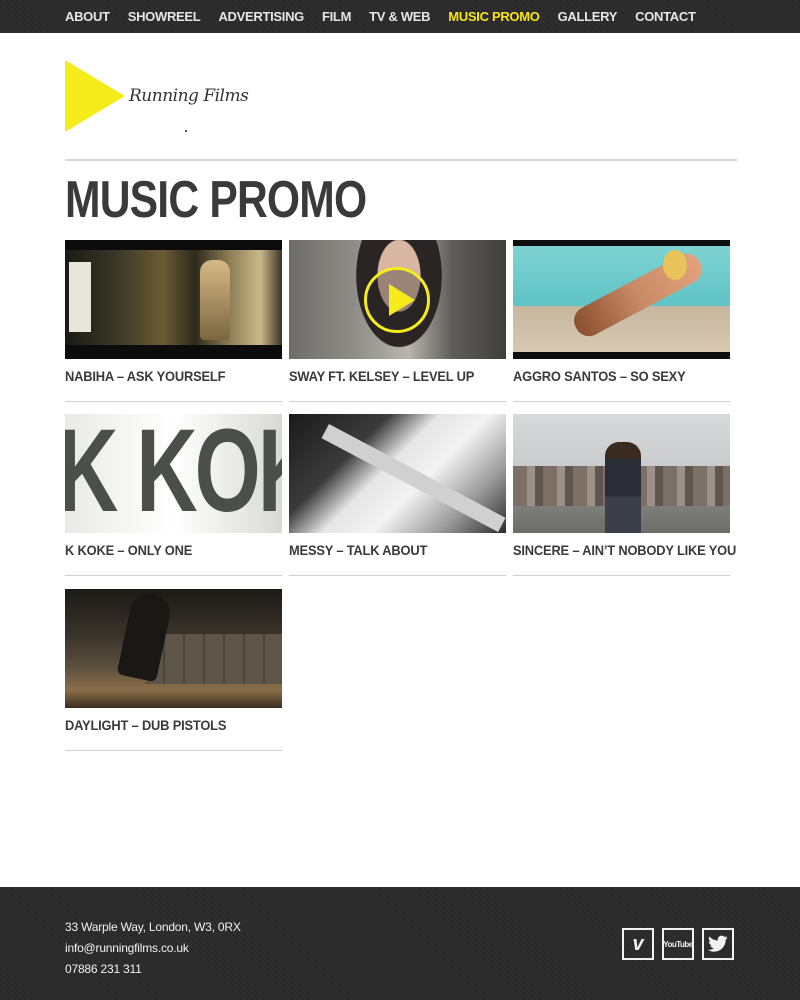 This screenshot has height=1000, width=800. What do you see at coordinates (175, 376) in the screenshot?
I see `video-title: NABIHA – ASK YOURSELF` at bounding box center [175, 376].